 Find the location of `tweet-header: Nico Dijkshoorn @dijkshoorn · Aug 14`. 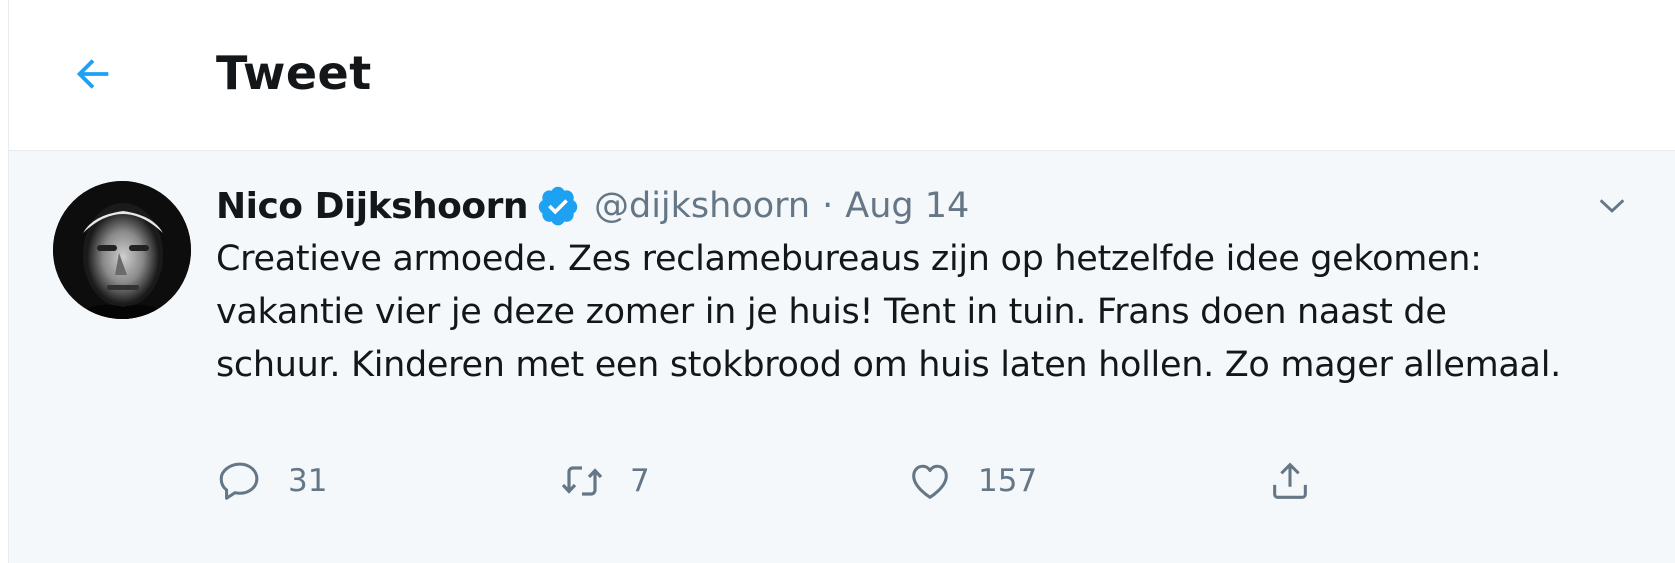

tweet-header: Nico Dijkshoorn @dijkshoorn · Aug 14 is located at coordinates (592, 206).